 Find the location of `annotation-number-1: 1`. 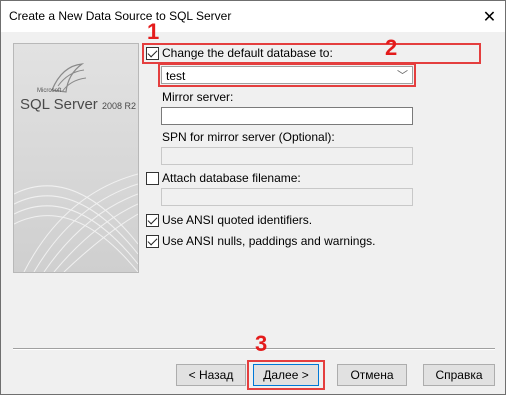

annotation-number-1: 1 is located at coordinates (153, 31).